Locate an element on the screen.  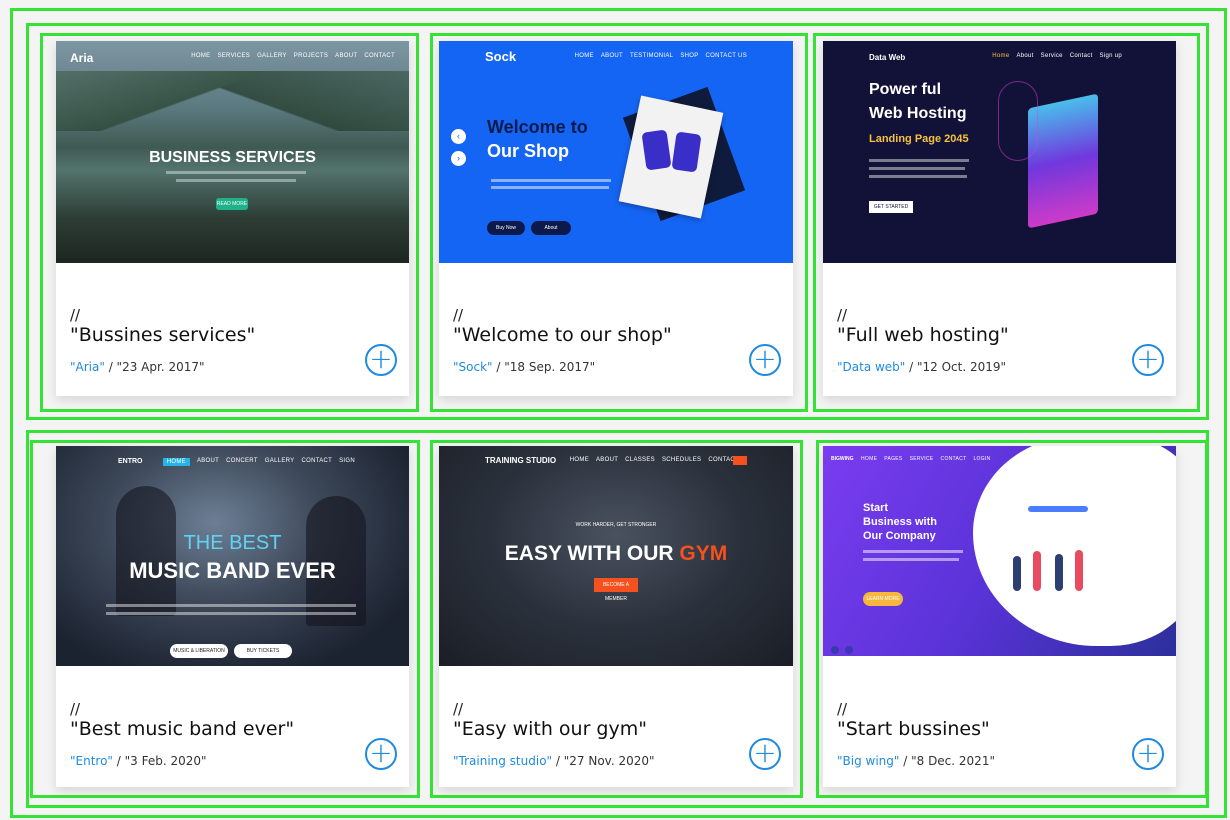
server-rack-illustration is located at coordinates (1063, 161).